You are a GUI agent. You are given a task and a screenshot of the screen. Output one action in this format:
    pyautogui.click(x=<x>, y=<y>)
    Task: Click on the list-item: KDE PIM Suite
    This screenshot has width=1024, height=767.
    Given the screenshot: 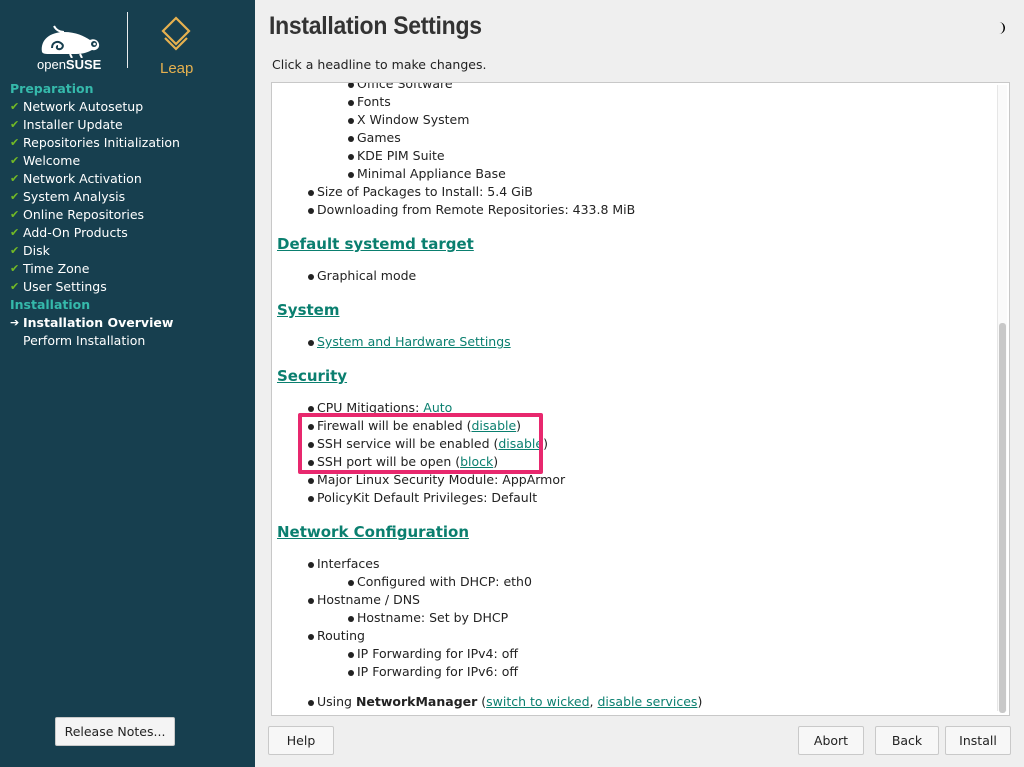 What is the action you would take?
    pyautogui.click(x=396, y=156)
    